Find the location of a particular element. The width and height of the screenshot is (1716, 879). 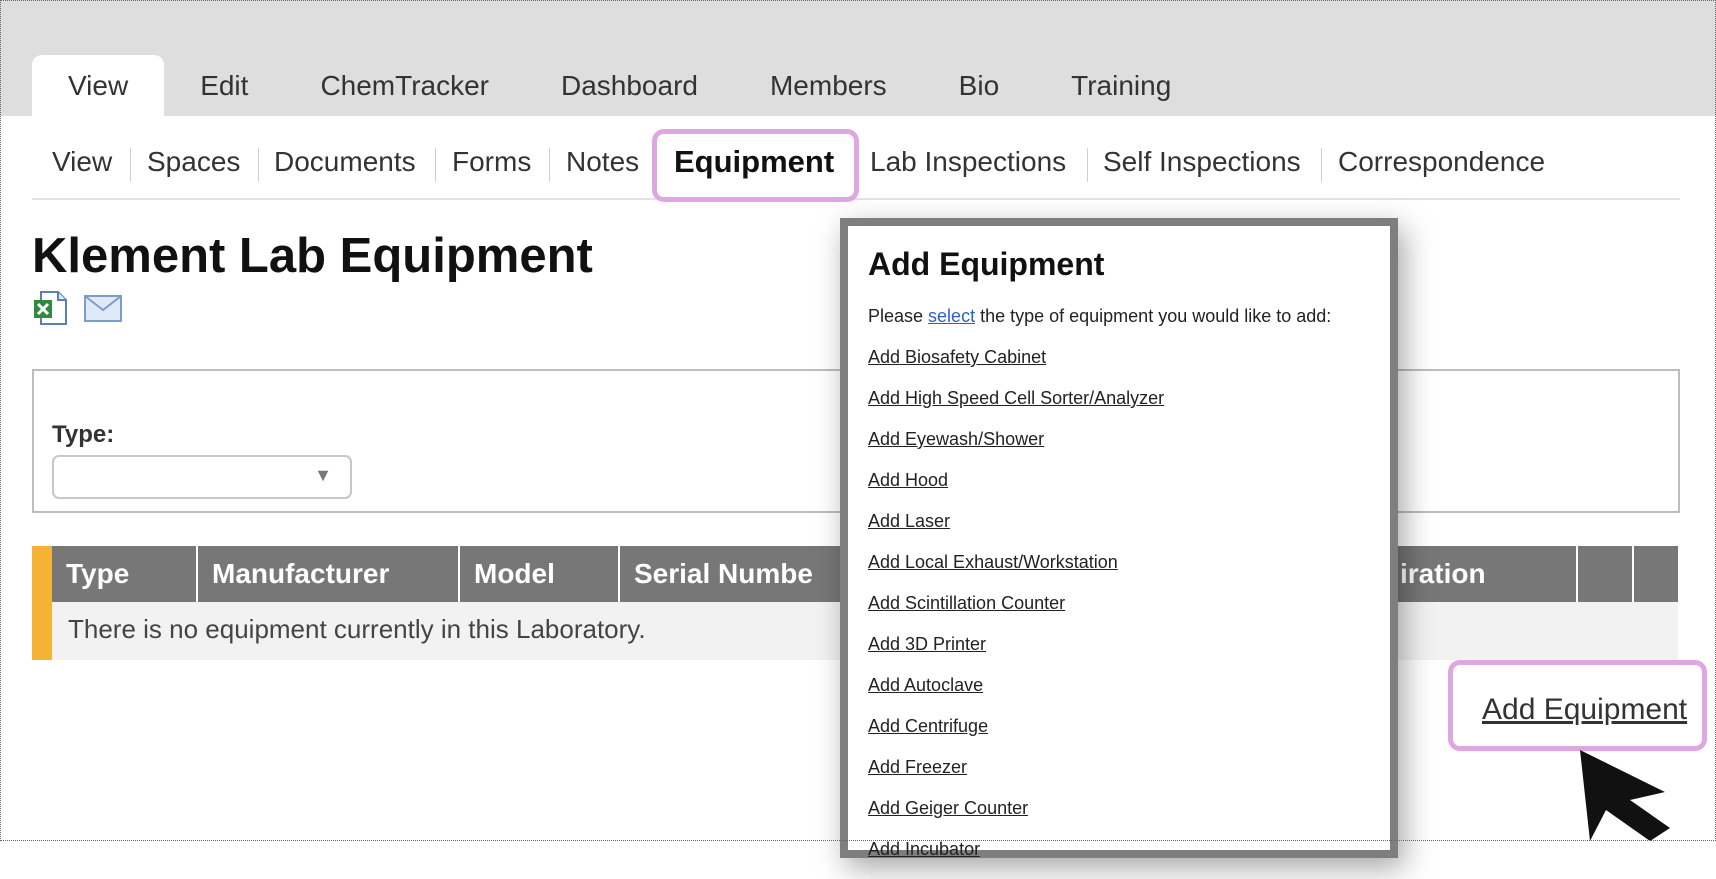

add-laser-link: Add Laser is located at coordinates (909, 521).